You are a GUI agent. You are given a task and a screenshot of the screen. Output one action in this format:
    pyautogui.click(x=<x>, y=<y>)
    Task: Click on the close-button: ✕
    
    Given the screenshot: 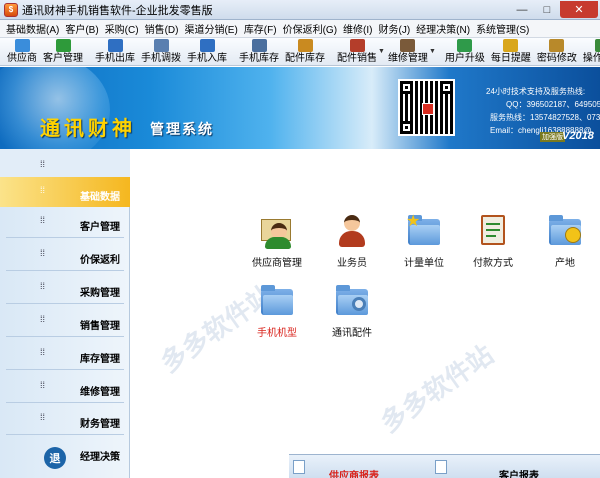 What is the action you would take?
    pyautogui.click(x=579, y=9)
    